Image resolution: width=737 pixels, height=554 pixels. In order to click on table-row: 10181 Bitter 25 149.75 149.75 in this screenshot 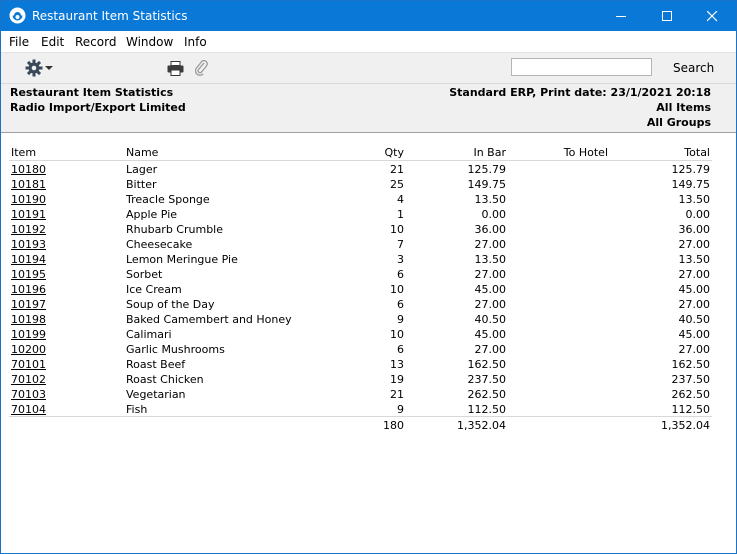, I will do `click(368, 185)`.